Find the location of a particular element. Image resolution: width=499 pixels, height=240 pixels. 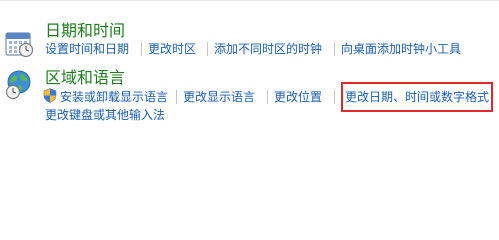

link-add-clocks: 添加不同时区的时钟 is located at coordinates (268, 49).